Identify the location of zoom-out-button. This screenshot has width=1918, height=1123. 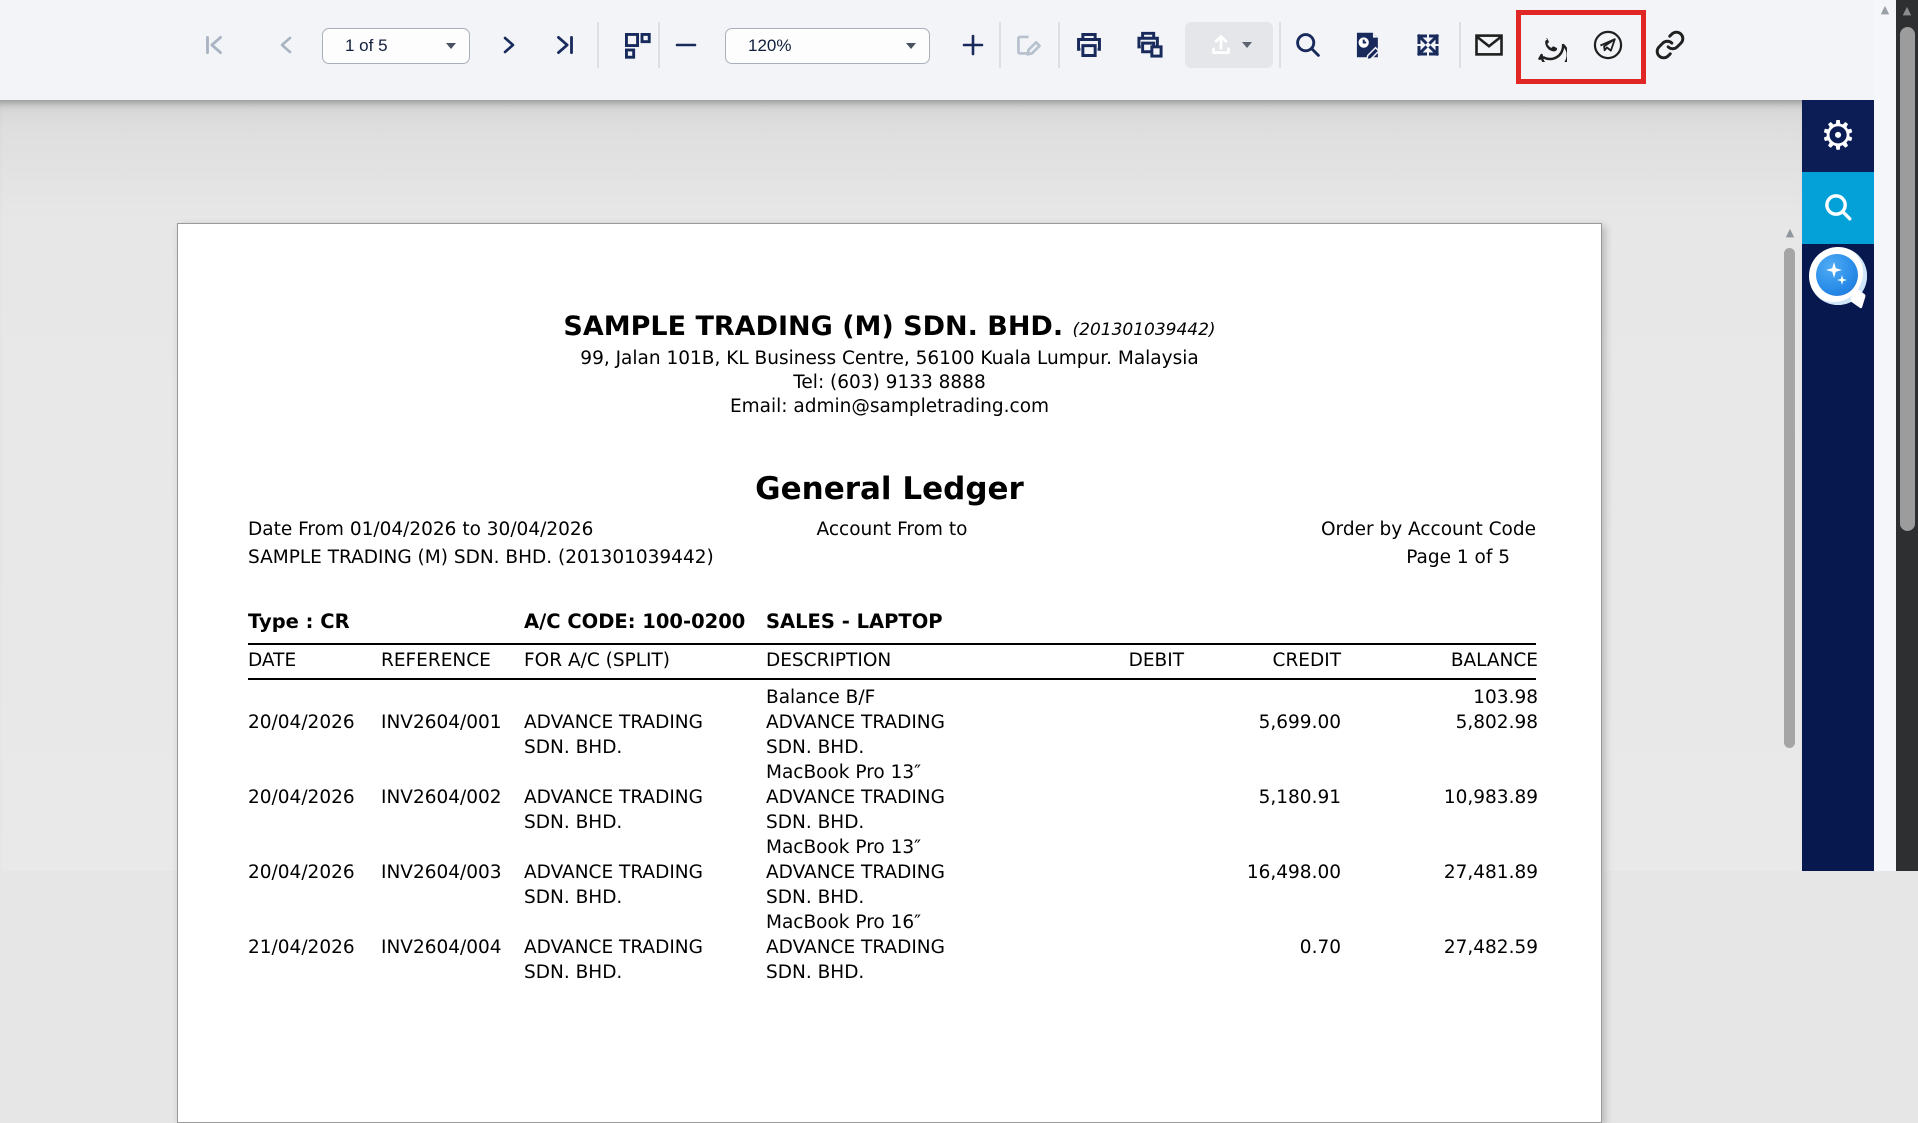
(686, 45).